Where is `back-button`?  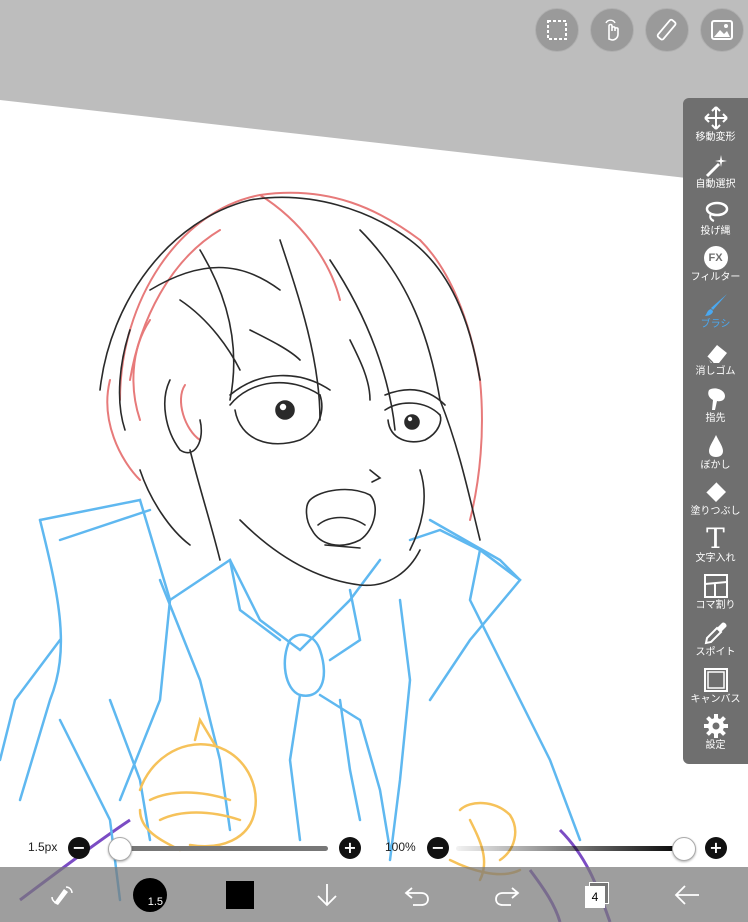
back-button is located at coordinates (687, 894).